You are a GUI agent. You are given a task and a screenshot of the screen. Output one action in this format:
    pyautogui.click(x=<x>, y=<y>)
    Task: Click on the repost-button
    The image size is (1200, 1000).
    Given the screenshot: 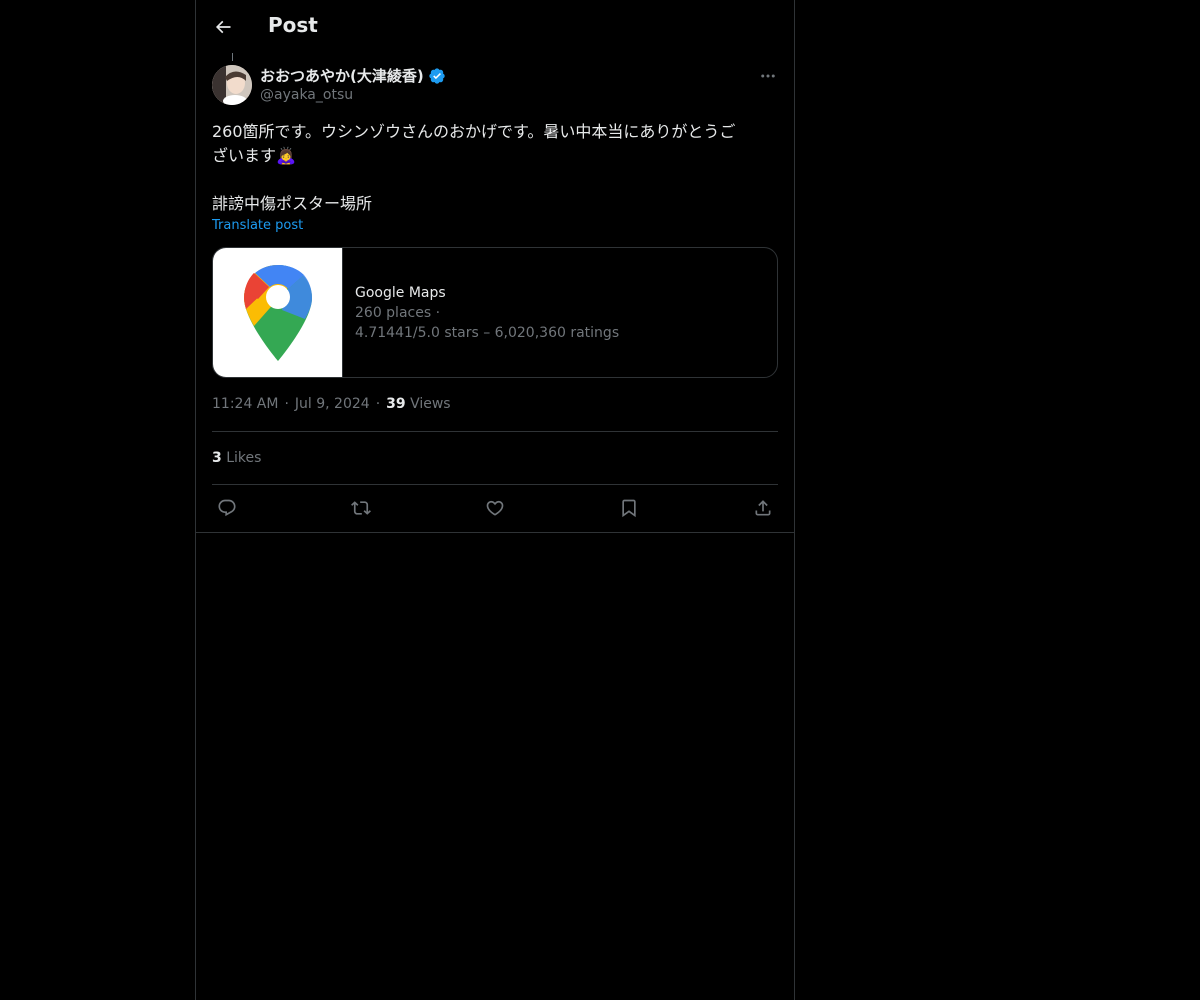 What is the action you would take?
    pyautogui.click(x=361, y=508)
    